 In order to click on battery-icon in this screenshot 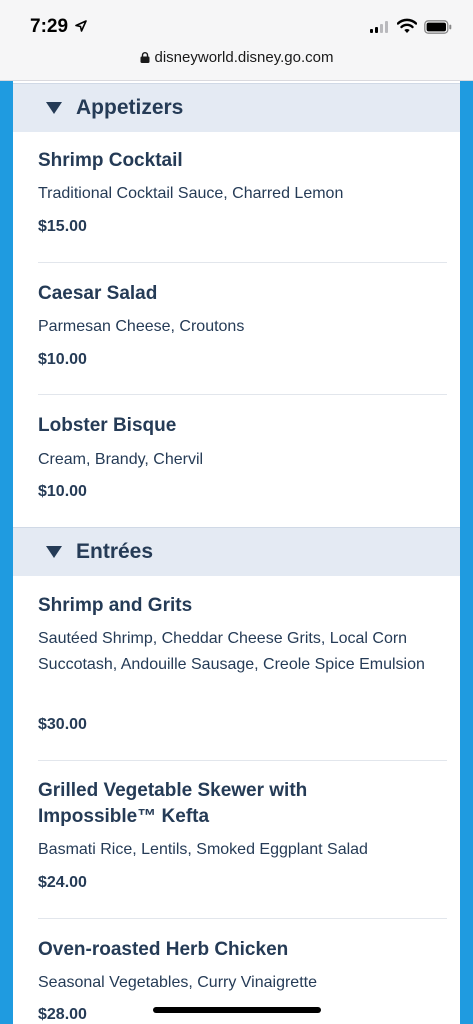, I will do `click(438, 27)`.